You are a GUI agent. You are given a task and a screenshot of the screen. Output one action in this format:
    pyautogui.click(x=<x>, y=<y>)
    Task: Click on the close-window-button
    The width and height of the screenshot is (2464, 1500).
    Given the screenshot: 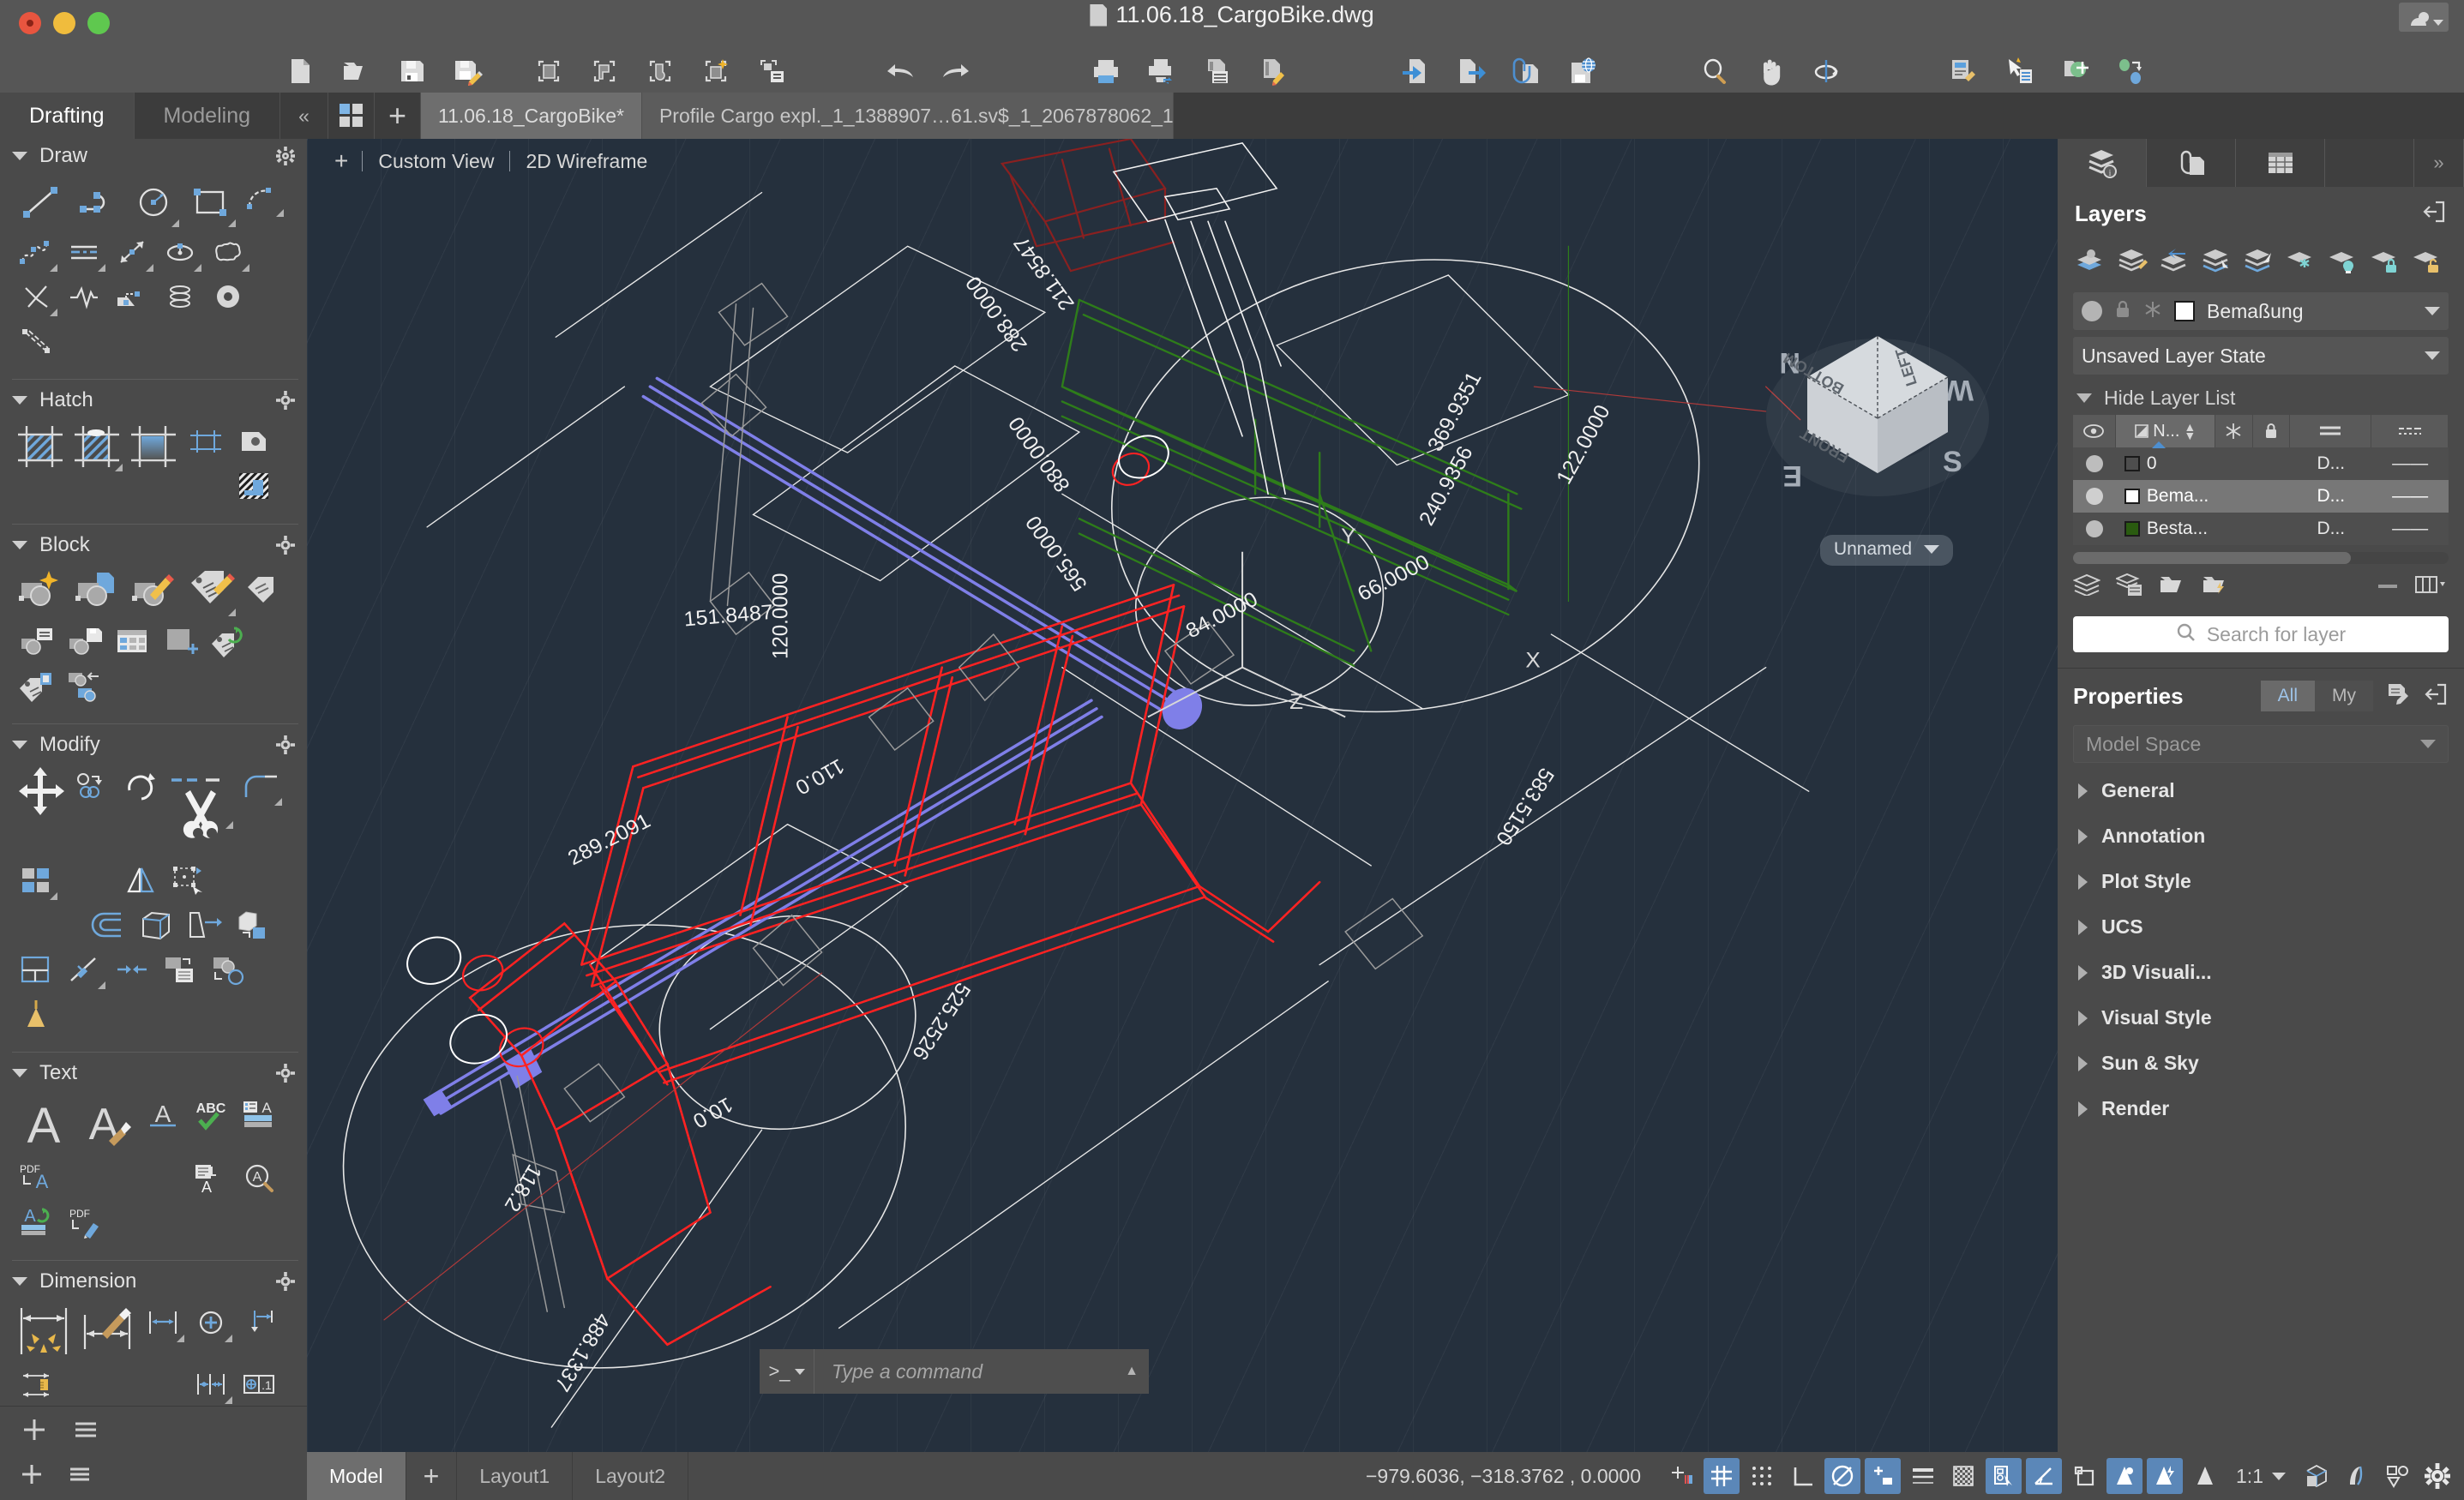 What is the action you would take?
    pyautogui.click(x=30, y=23)
    